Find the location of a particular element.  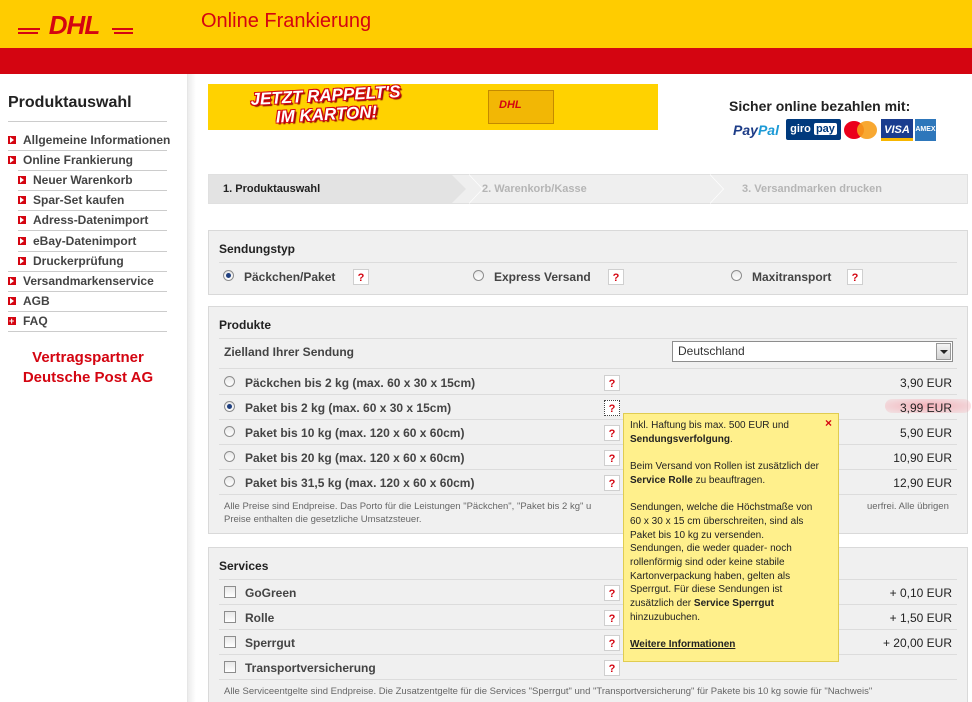

paypal-pal: Pal is located at coordinates (768, 130).